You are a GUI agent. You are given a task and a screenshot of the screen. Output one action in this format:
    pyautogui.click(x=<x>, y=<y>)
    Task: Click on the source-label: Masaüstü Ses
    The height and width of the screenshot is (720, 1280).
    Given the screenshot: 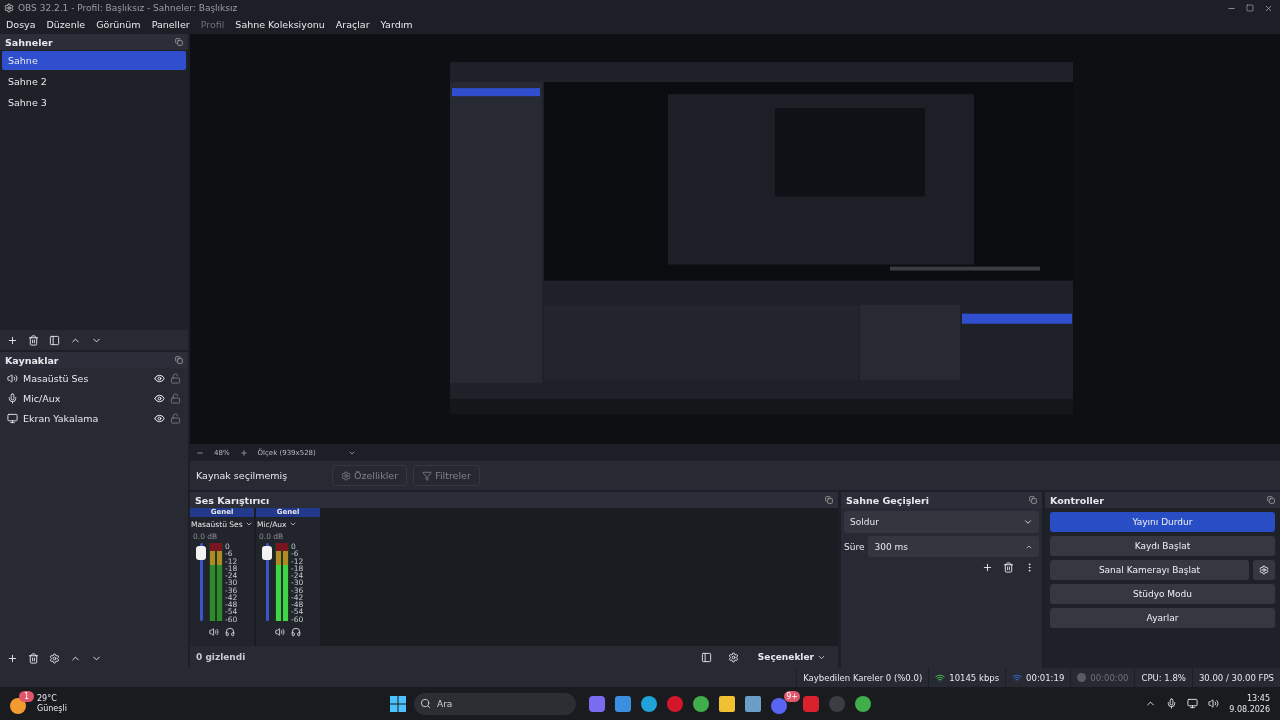 What is the action you would take?
    pyautogui.click(x=56, y=378)
    